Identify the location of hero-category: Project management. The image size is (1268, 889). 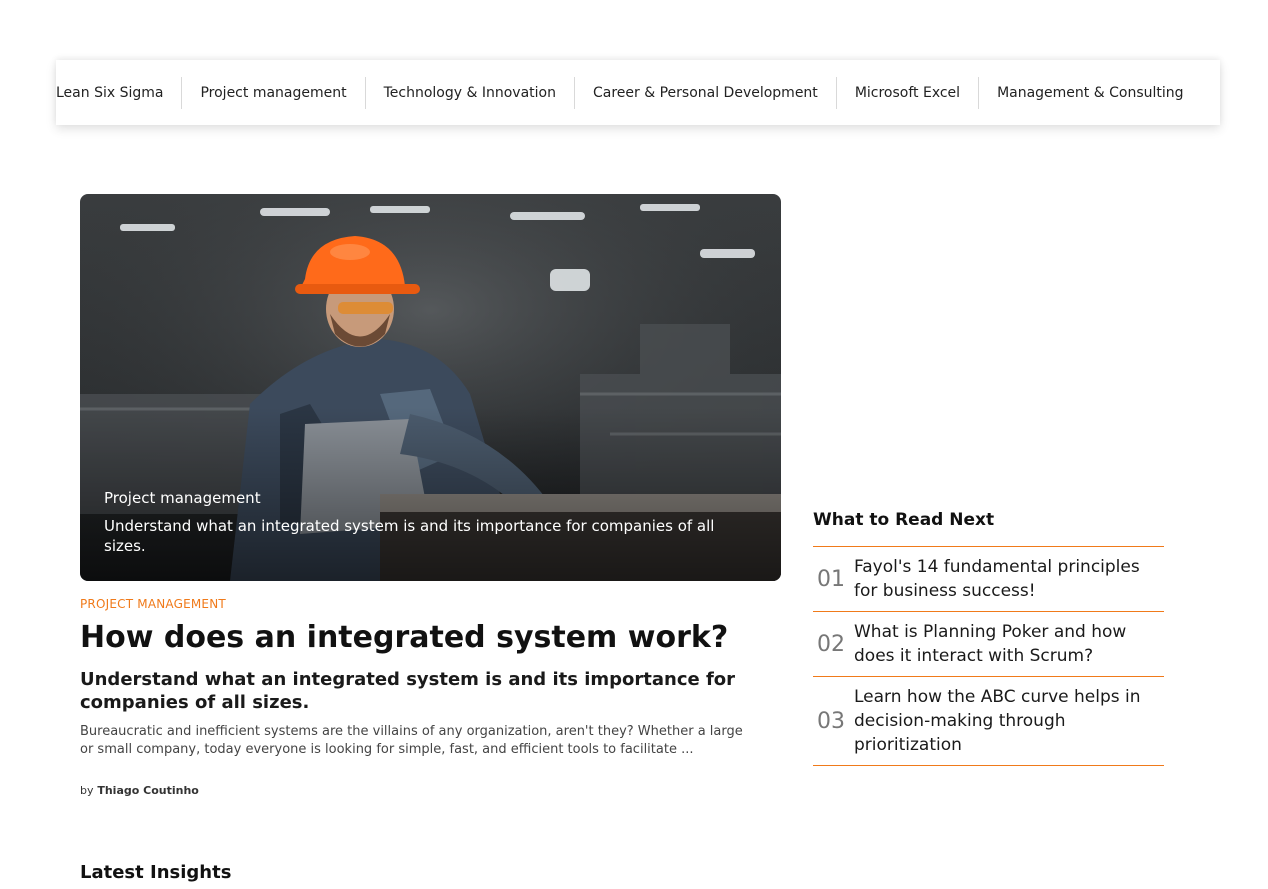
(182, 498).